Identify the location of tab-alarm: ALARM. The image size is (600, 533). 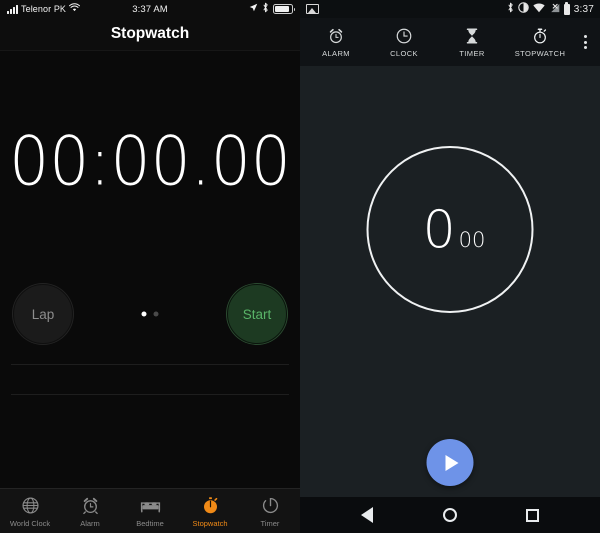
(336, 42).